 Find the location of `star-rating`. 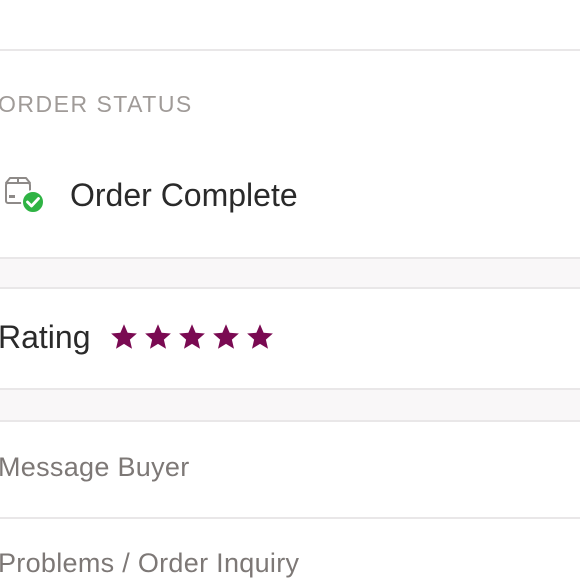

star-rating is located at coordinates (192, 337).